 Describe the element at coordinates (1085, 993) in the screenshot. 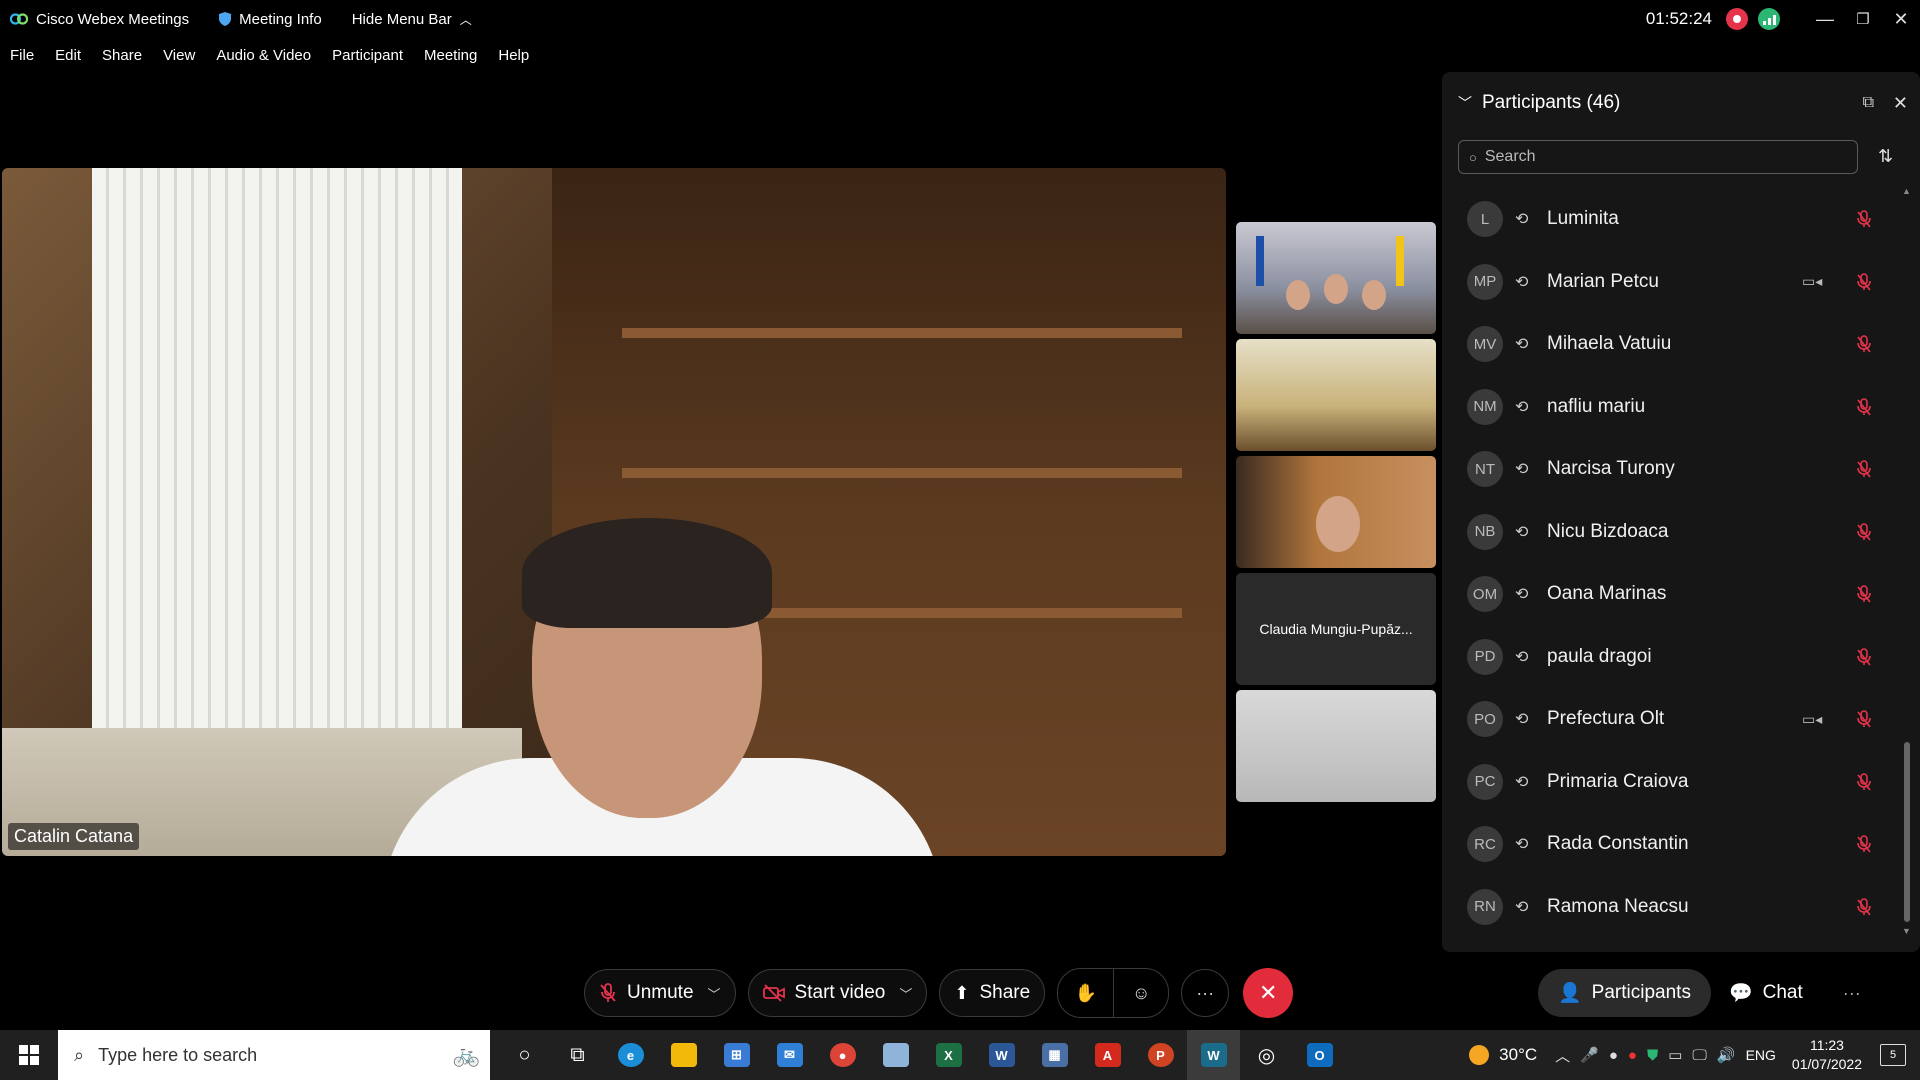

I see `raise-hand-icon: ✋` at that location.